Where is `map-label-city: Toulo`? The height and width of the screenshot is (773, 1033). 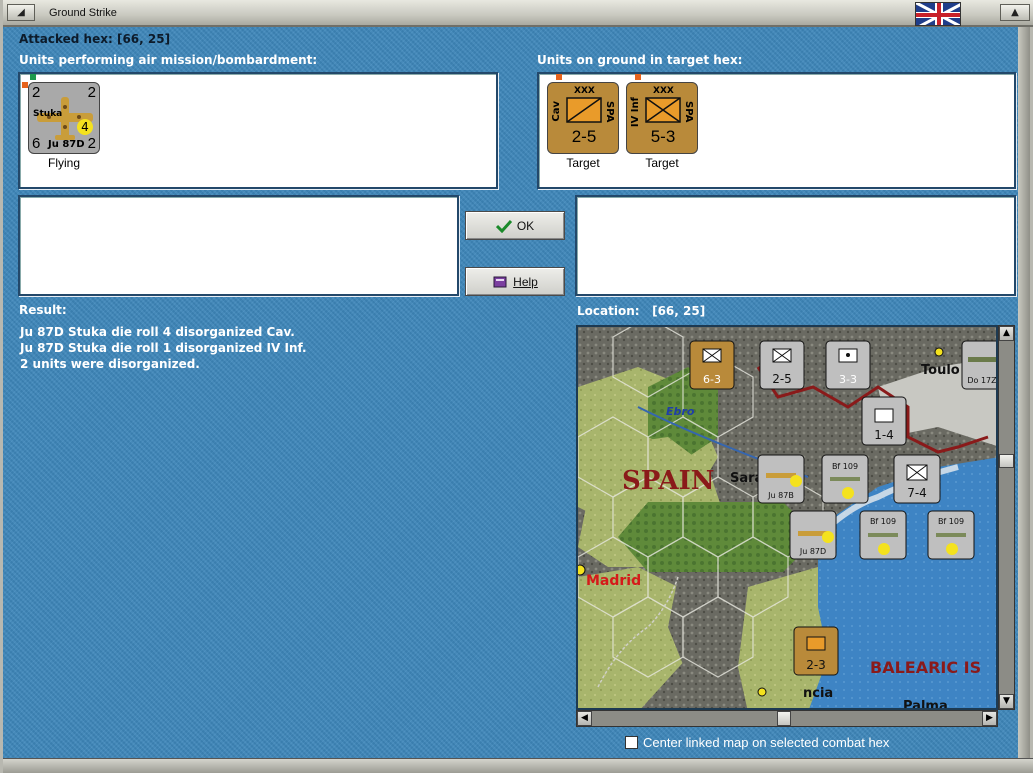 map-label-city: Toulo is located at coordinates (940, 370).